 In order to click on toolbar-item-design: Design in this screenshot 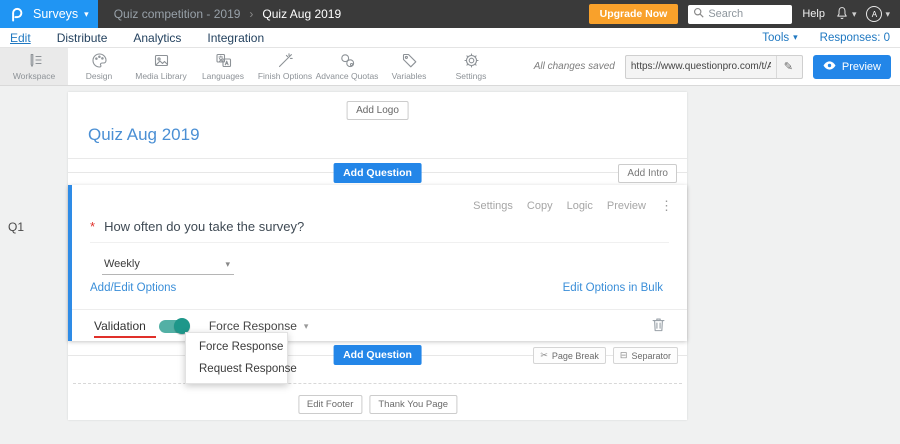, I will do `click(99, 66)`.